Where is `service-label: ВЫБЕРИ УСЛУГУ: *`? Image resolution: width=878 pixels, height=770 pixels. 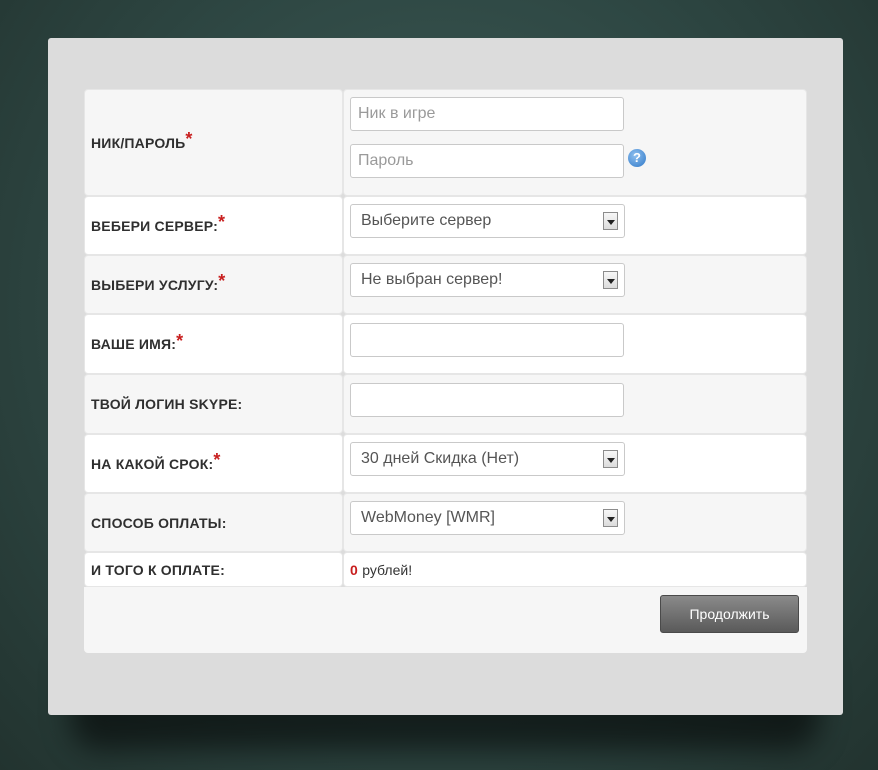 service-label: ВЫБЕРИ УСЛУГУ: * is located at coordinates (213, 284).